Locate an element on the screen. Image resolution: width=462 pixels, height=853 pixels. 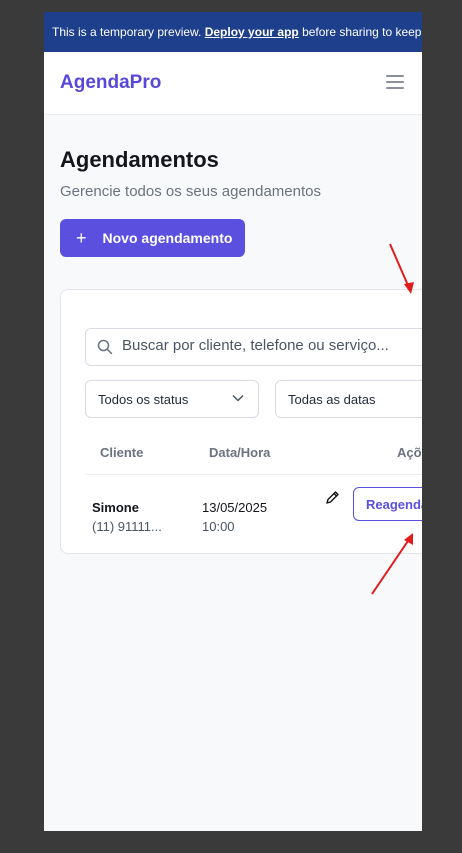
date-select-value: Todas as datas is located at coordinates (332, 399).